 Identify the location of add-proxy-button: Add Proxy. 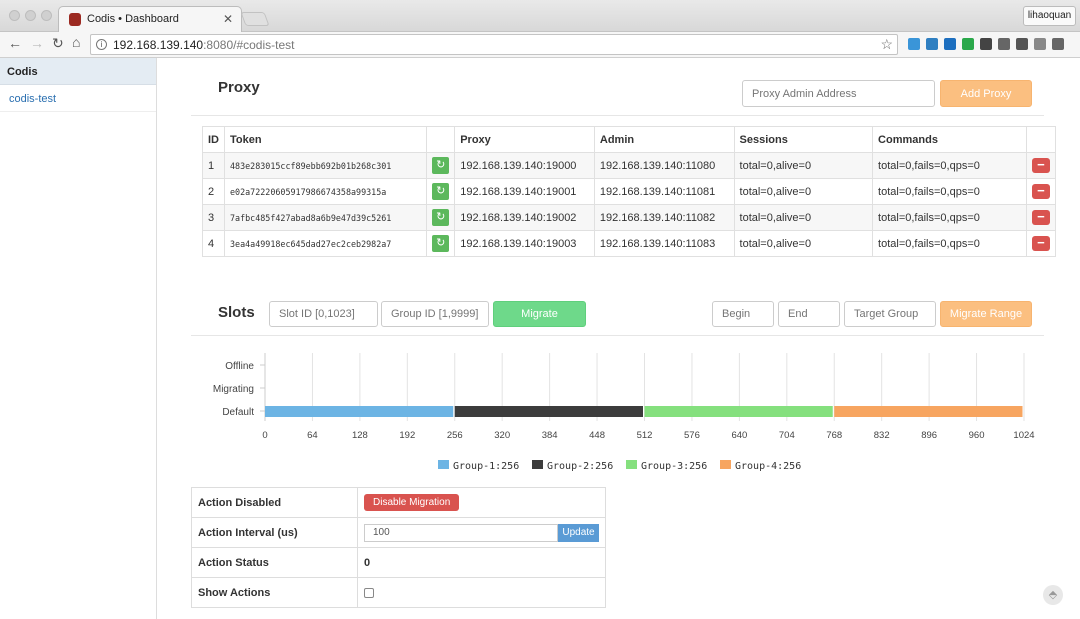
(986, 93).